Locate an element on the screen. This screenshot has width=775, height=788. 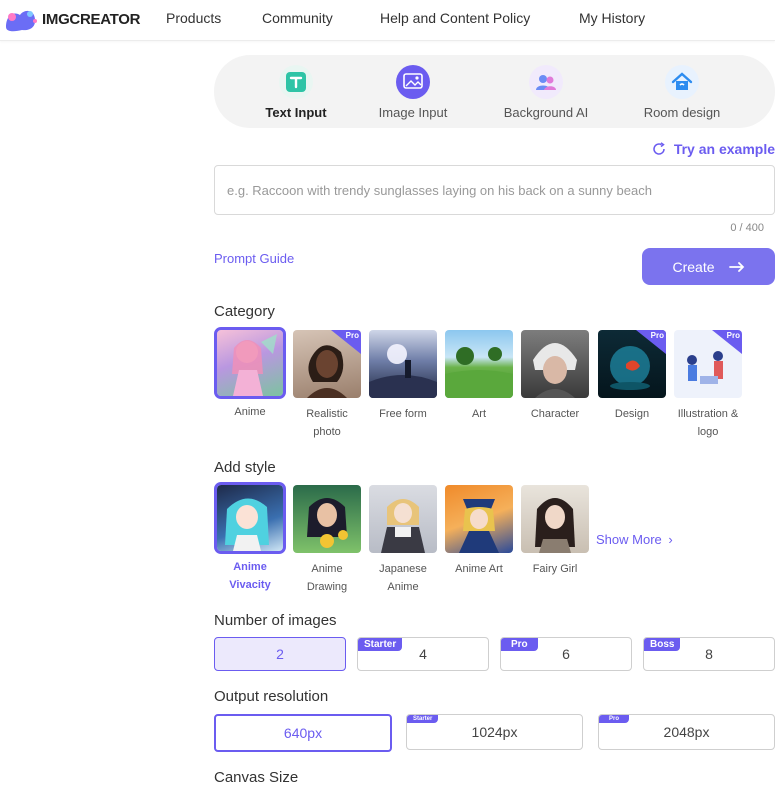
tab-room-design: Room design is located at coordinates (682, 91).